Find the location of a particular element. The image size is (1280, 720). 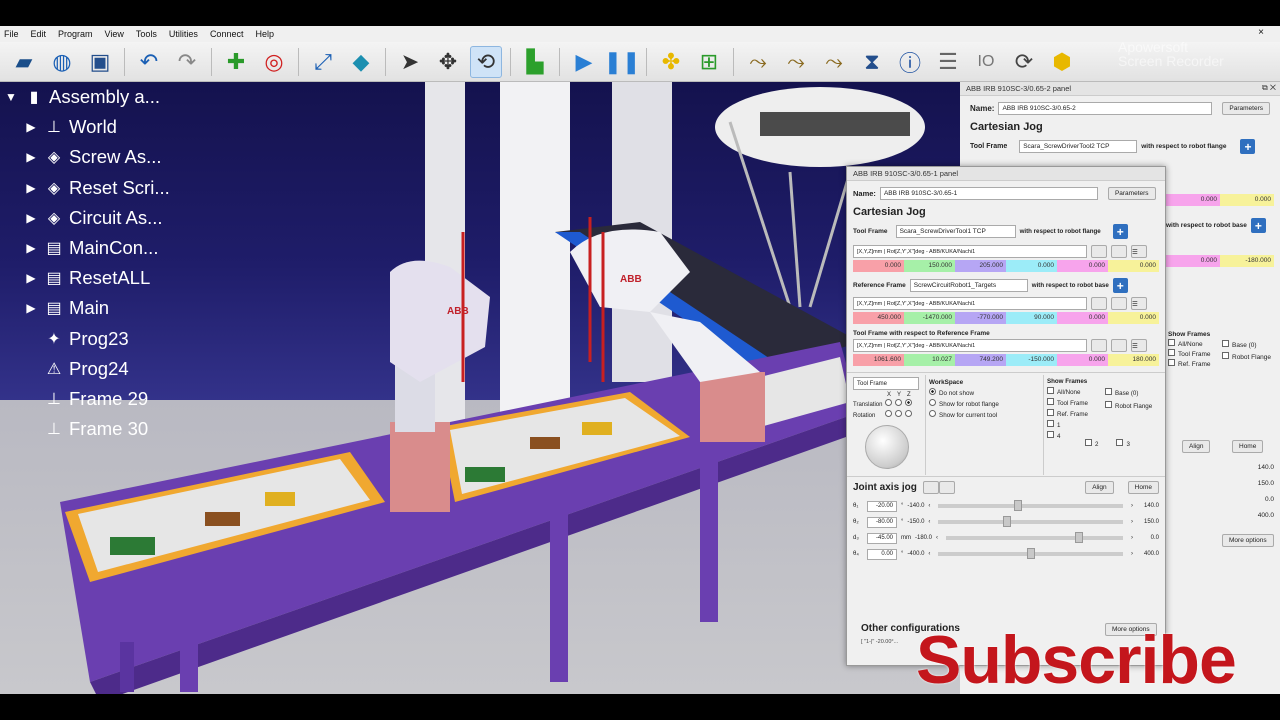

value-x: 450.000 is located at coordinates (878, 318).